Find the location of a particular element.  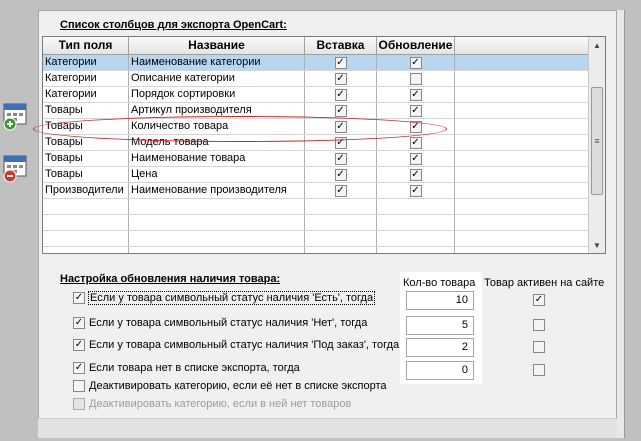

scroll-down-arrow-icon: ▼ is located at coordinates (597, 245).